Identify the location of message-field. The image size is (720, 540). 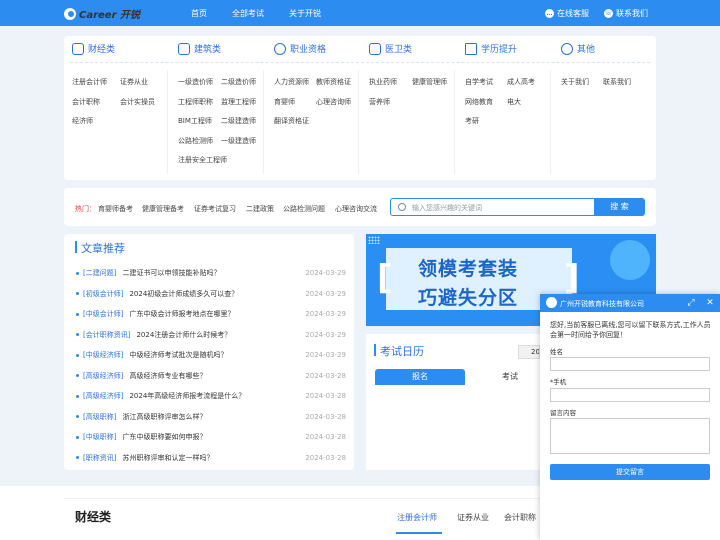
(630, 436).